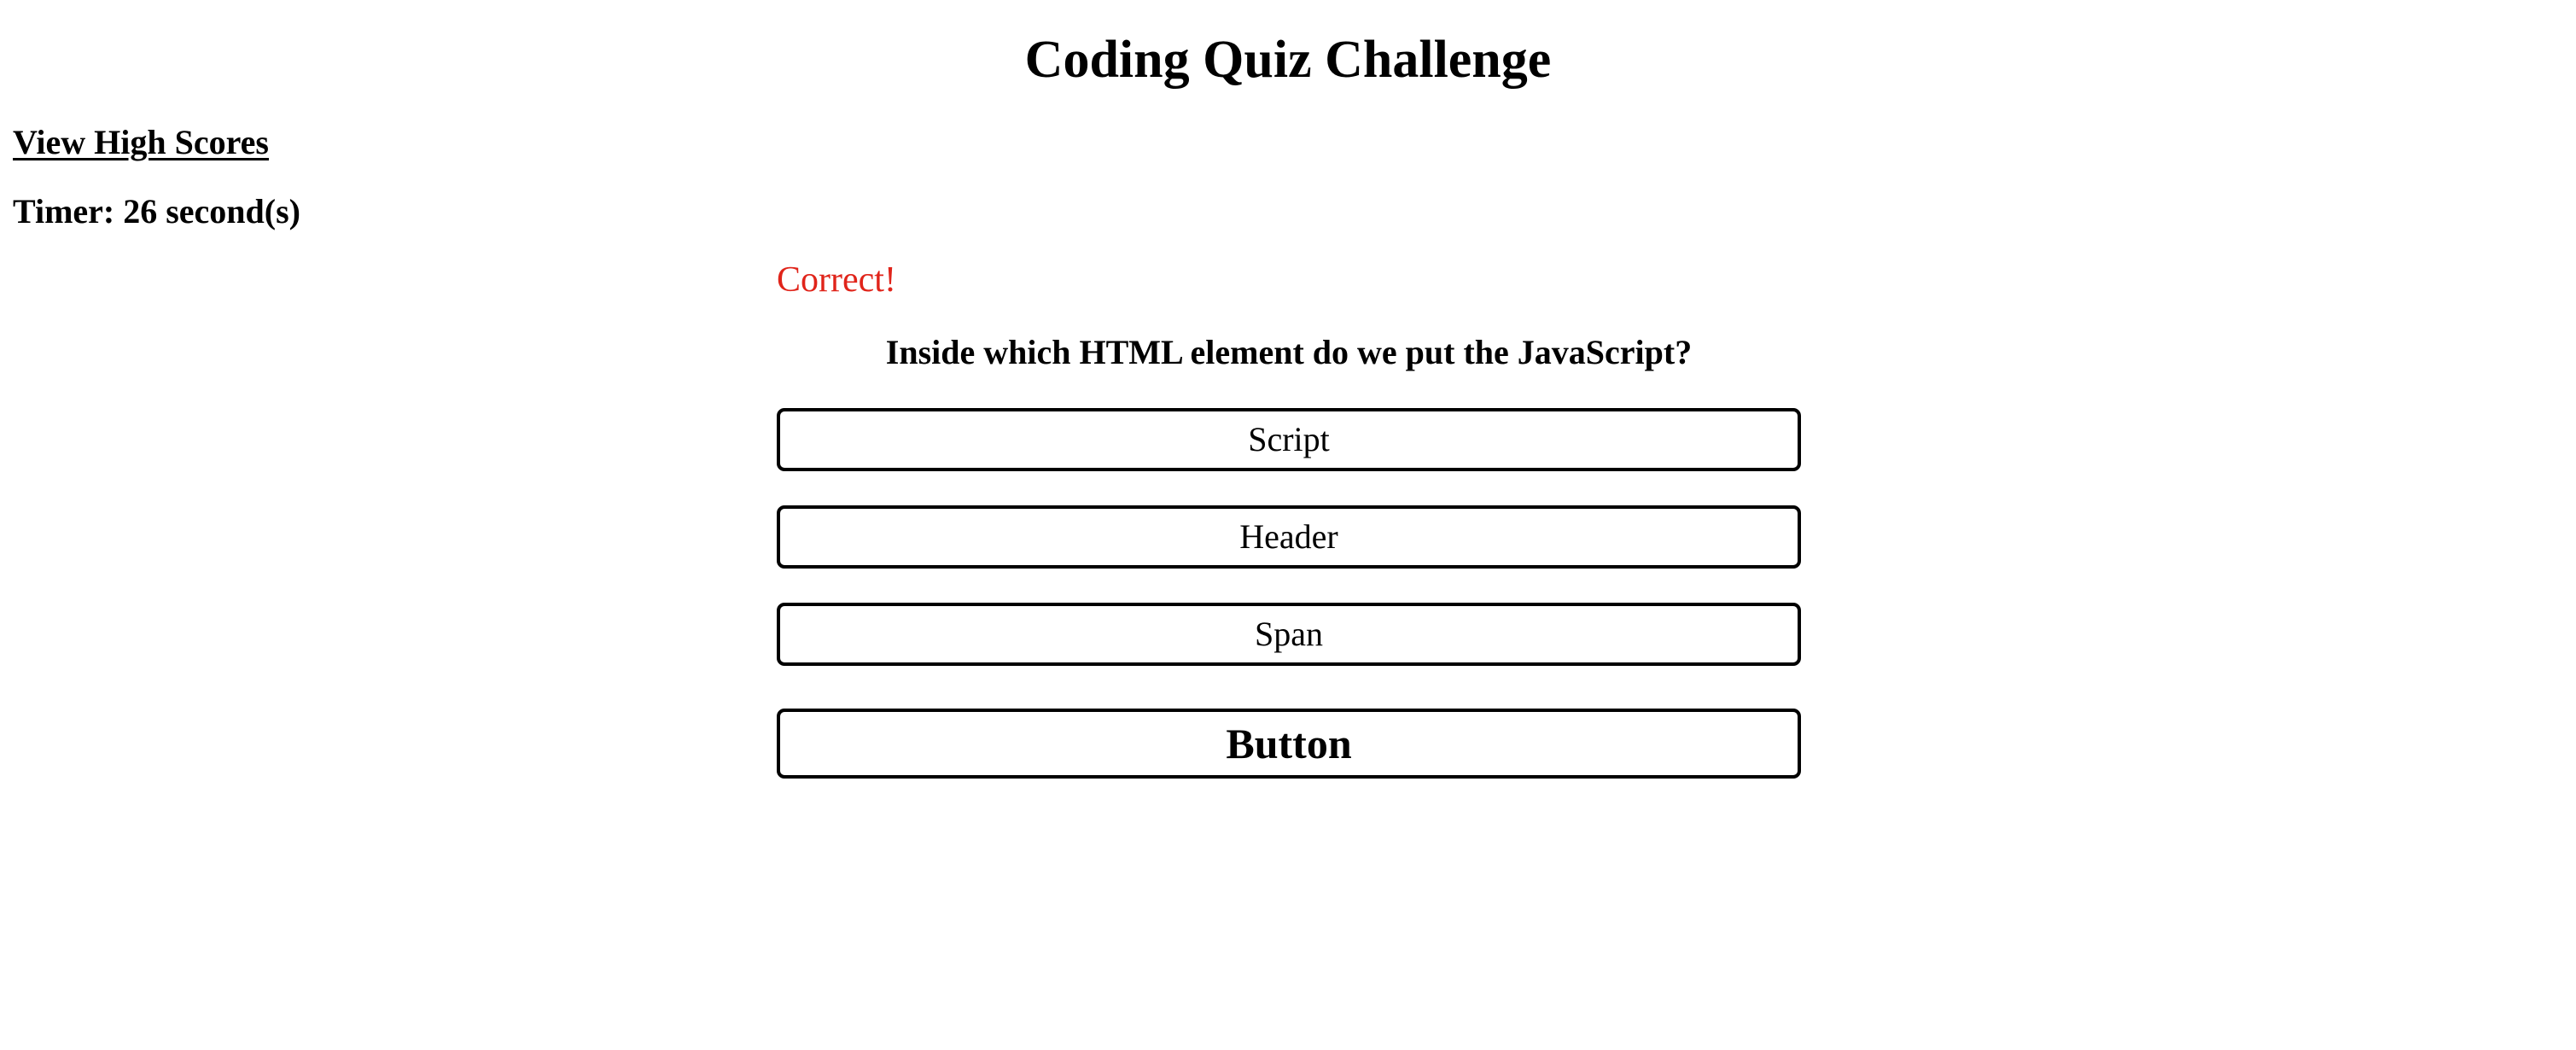 The image size is (2576, 1050). Describe the element at coordinates (1289, 744) in the screenshot. I see `answer-button-button: Button` at that location.